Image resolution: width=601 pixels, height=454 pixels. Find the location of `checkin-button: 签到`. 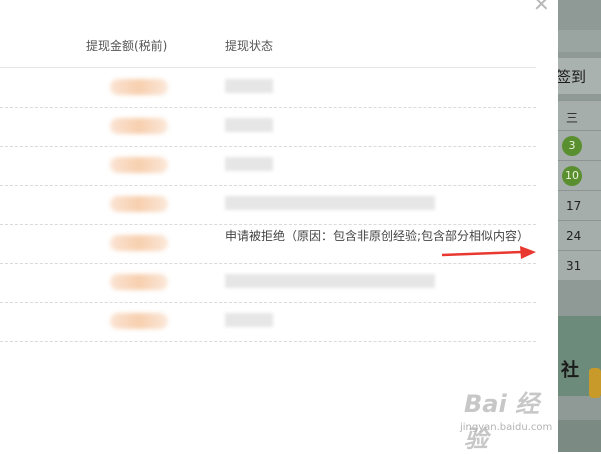

checkin-button: 签到 is located at coordinates (579, 76).